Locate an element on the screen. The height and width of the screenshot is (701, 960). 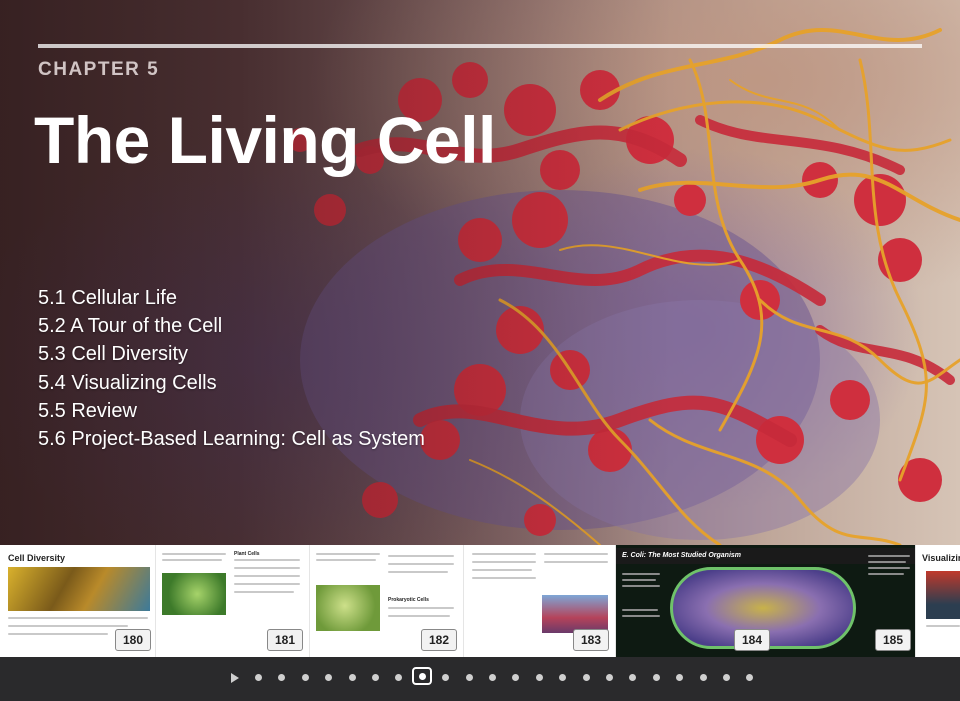
page-number-badge: 185 is located at coordinates (893, 640).